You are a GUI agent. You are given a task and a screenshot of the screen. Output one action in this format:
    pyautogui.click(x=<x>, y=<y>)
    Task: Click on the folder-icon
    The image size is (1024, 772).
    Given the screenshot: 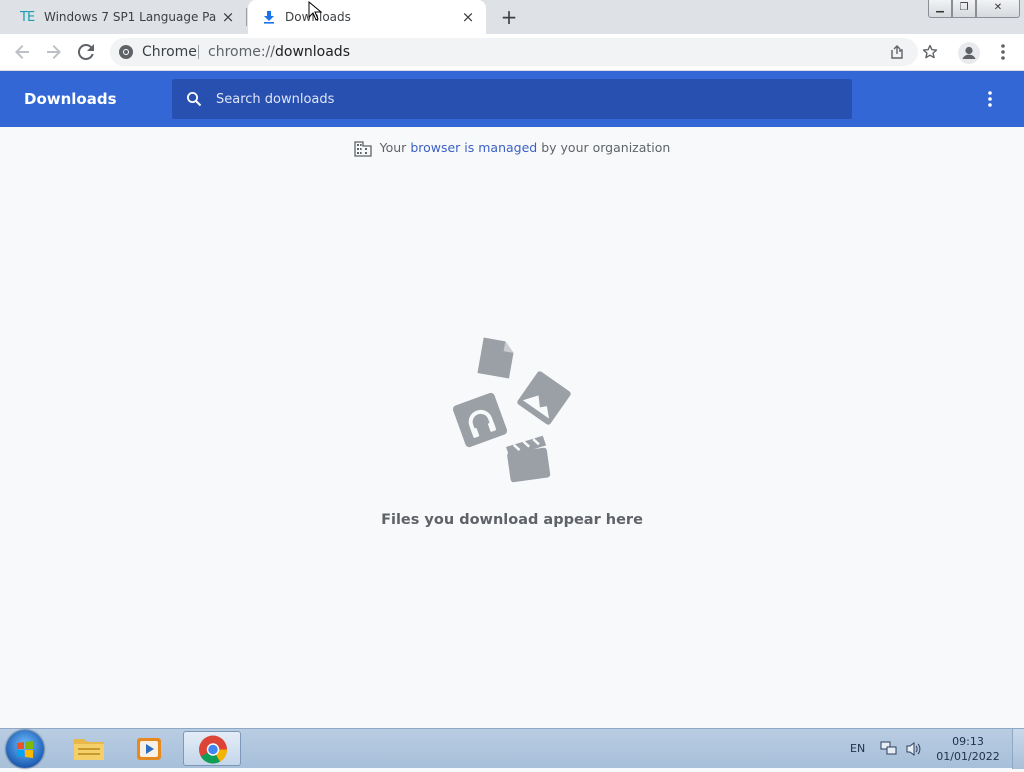 What is the action you would take?
    pyautogui.click(x=89, y=749)
    